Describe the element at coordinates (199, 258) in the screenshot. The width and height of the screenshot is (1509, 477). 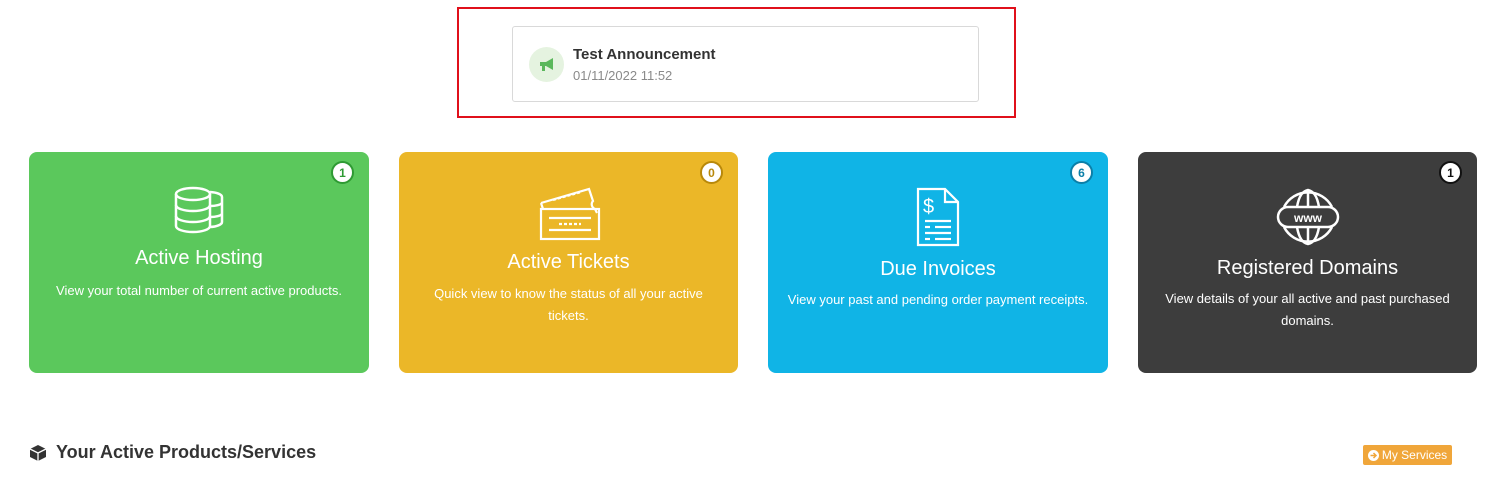
I see `hosting-title: Active Hosting` at that location.